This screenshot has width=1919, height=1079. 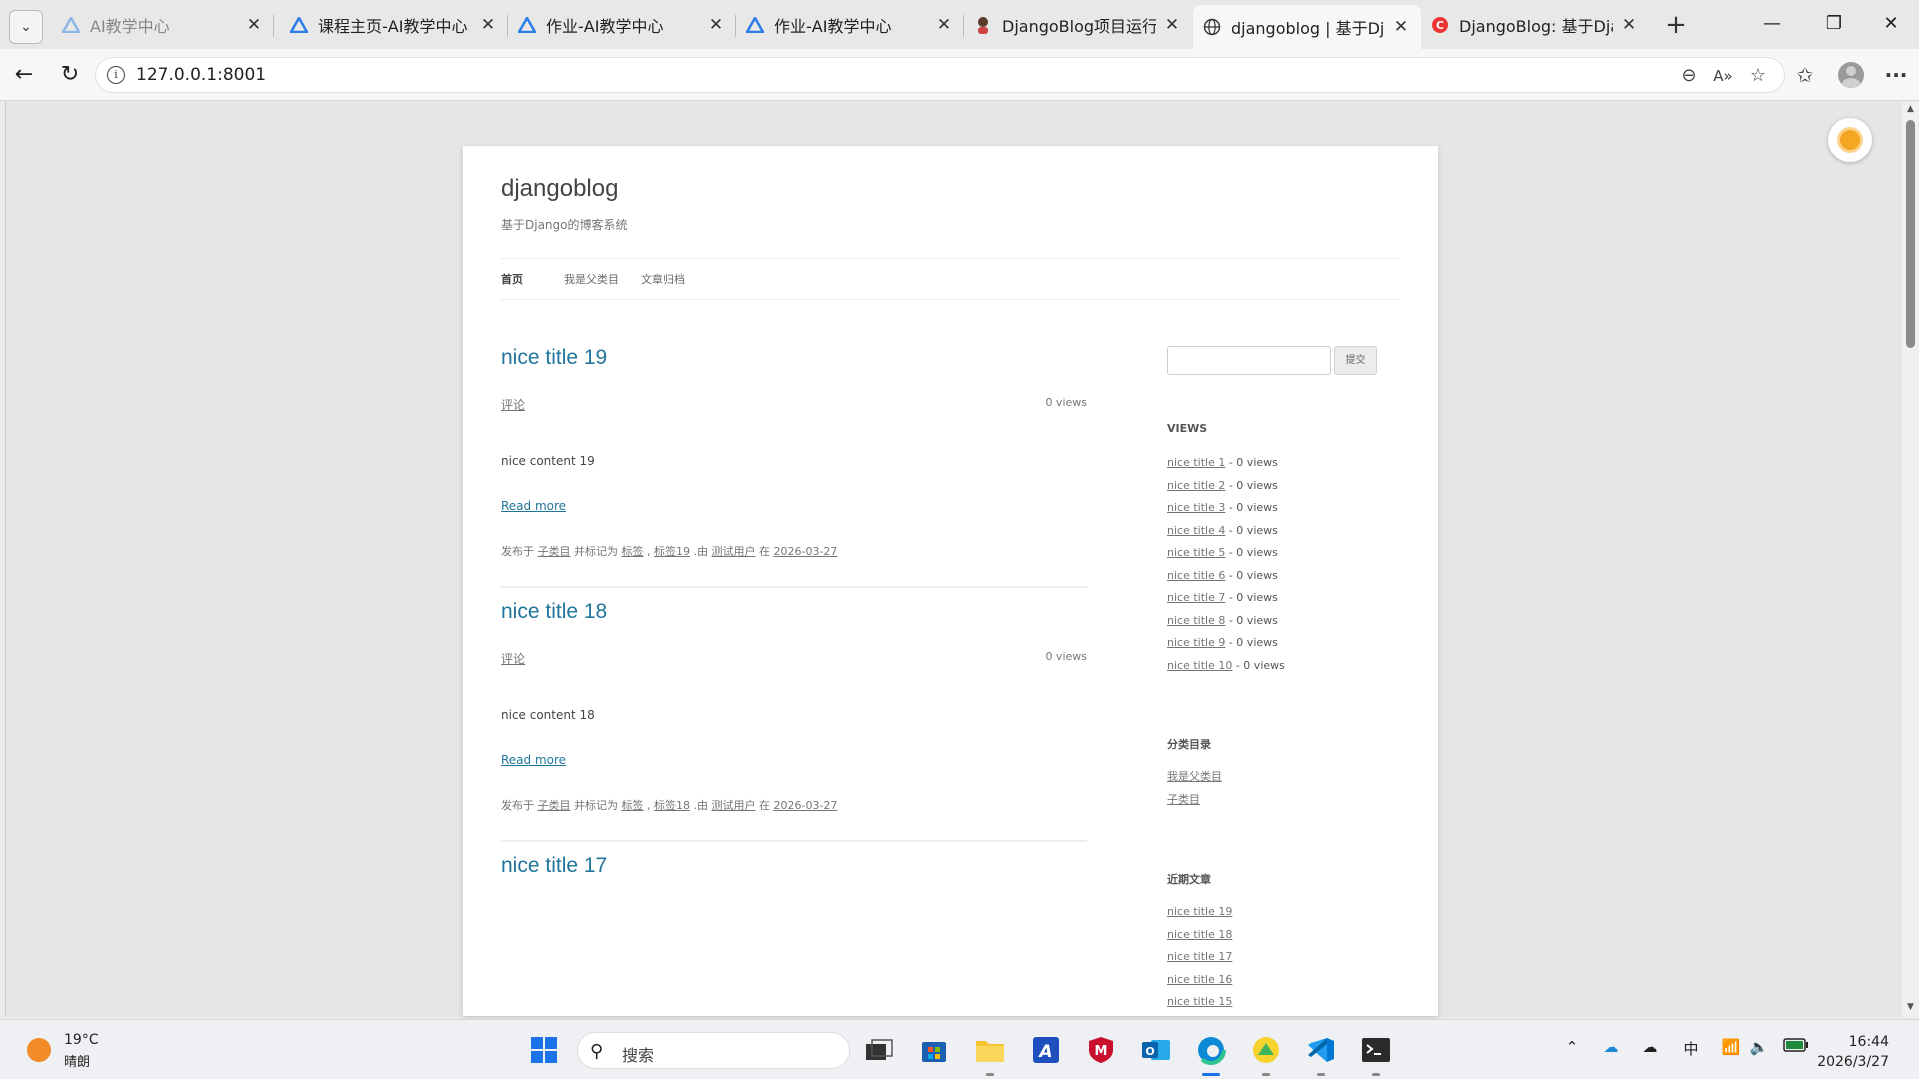 I want to click on recent-post-link: nice title 15, so click(x=1199, y=1001).